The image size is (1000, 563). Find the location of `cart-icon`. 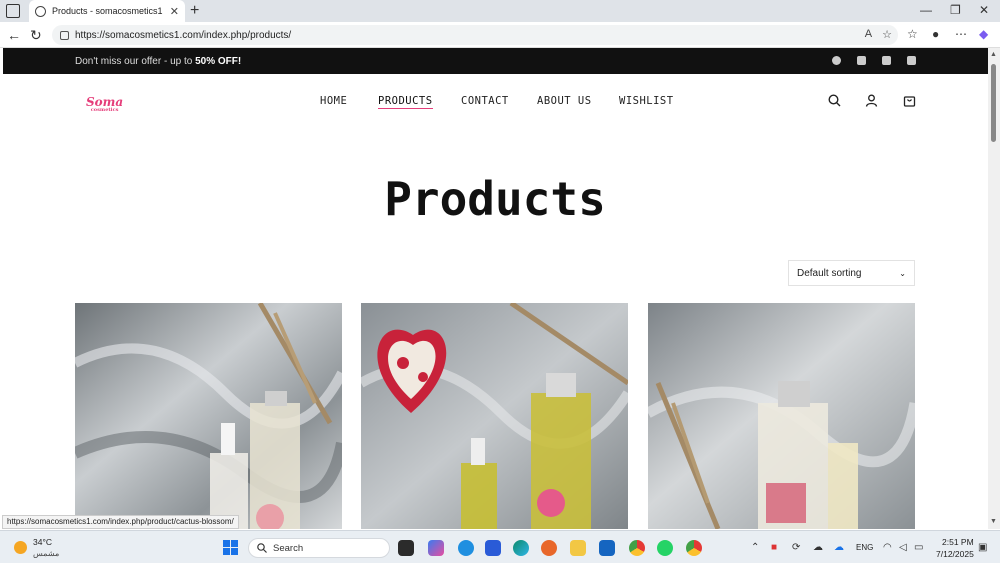

cart-icon is located at coordinates (909, 102).